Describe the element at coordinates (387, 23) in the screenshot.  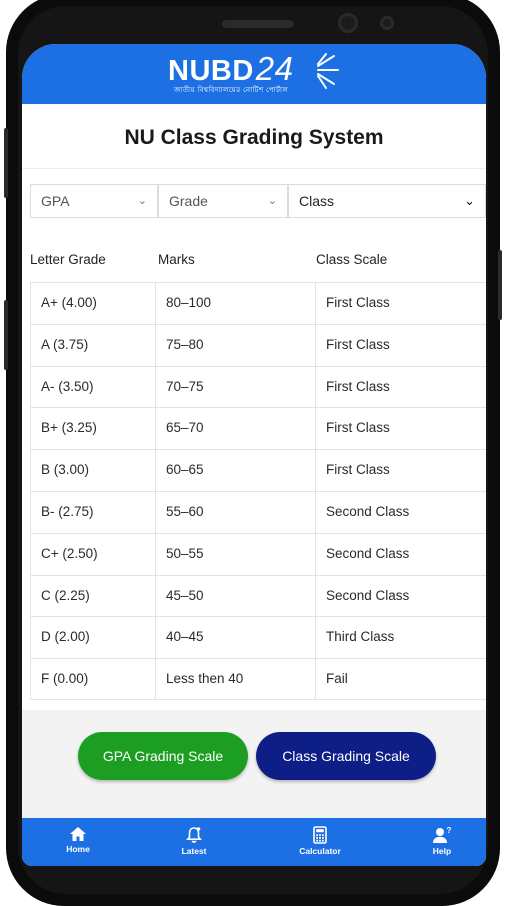
I see `sensor-icon` at that location.